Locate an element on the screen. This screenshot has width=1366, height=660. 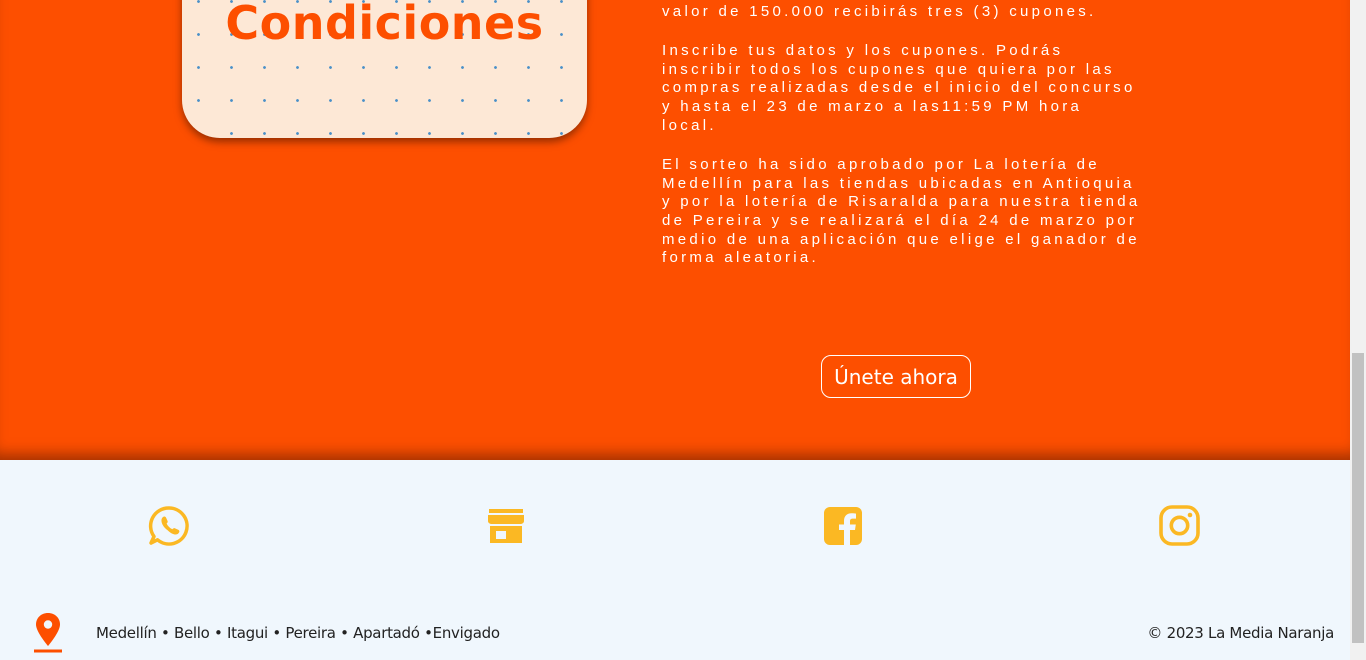
conditions-card: Condiciones is located at coordinates (384, 69).